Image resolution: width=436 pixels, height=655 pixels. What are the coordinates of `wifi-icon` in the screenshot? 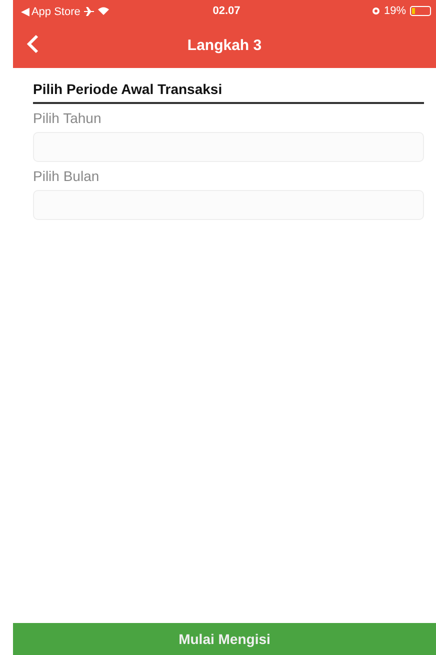 It's located at (104, 11).